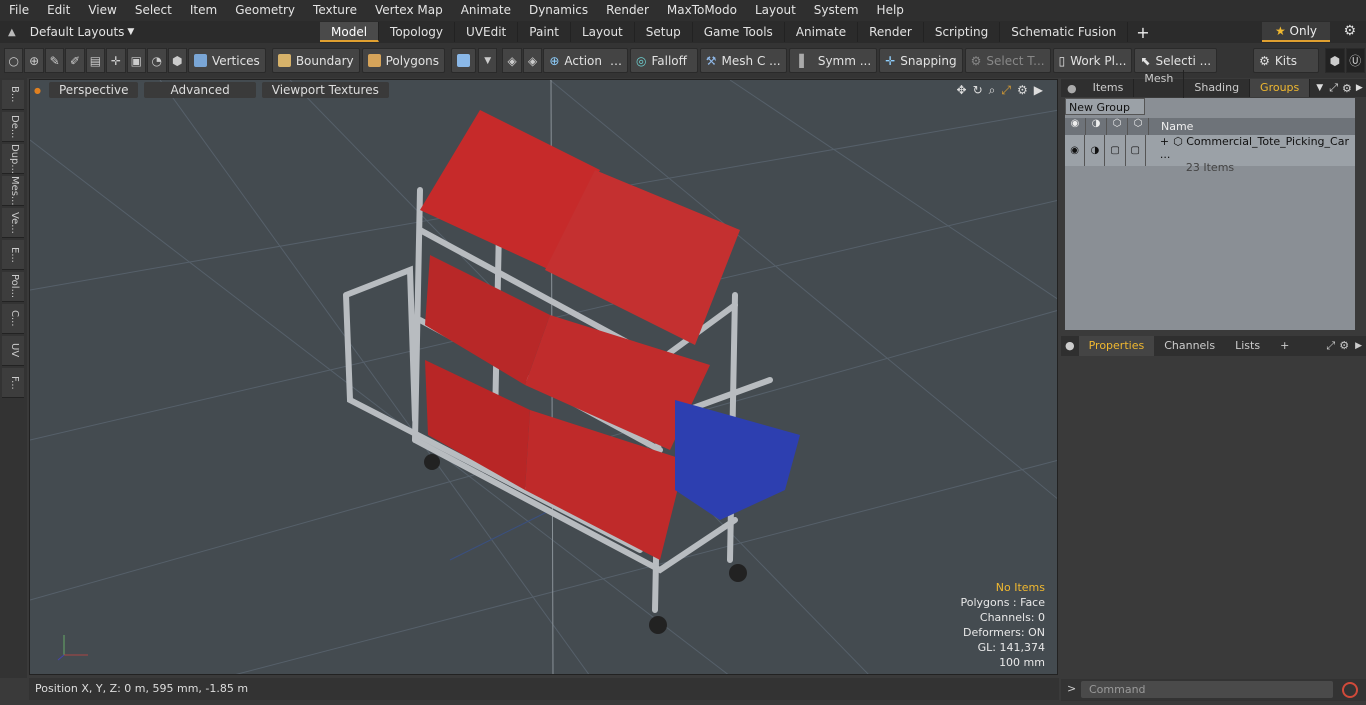 The image size is (1366, 705). I want to click on tab-groups: Groups, so click(1280, 88).